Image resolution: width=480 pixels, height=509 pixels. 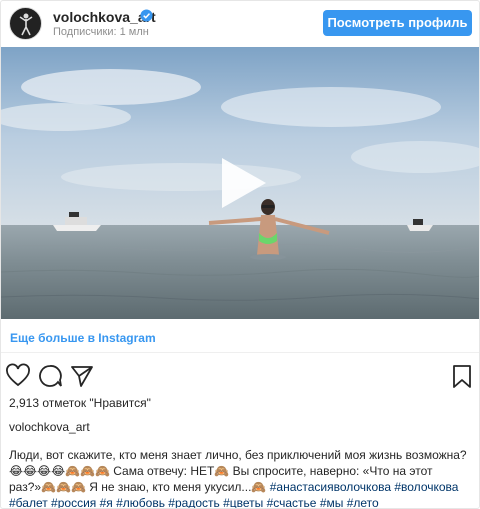 What do you see at coordinates (50, 376) in the screenshot?
I see `comment-icon` at bounding box center [50, 376].